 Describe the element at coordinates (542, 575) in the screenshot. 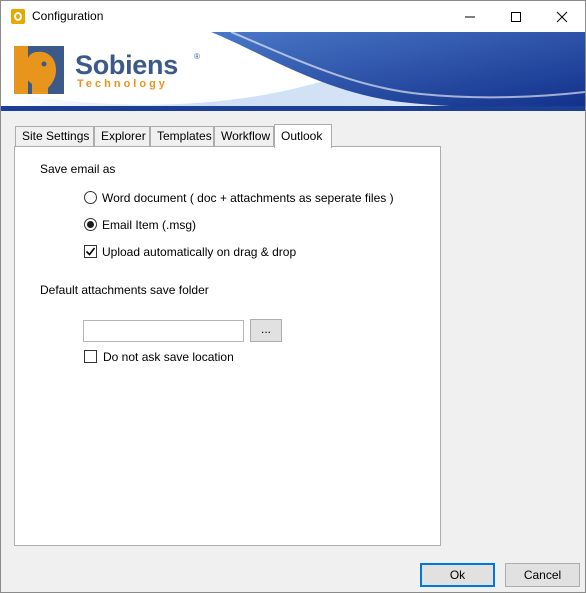

I see `cancel-button: Cancel` at that location.